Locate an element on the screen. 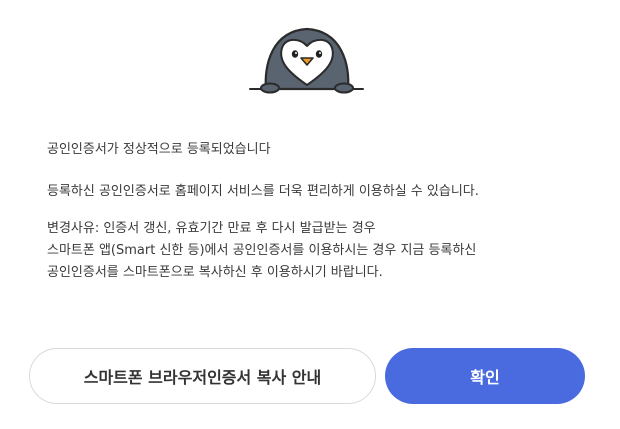  confirm-button: 확인 is located at coordinates (485, 376).